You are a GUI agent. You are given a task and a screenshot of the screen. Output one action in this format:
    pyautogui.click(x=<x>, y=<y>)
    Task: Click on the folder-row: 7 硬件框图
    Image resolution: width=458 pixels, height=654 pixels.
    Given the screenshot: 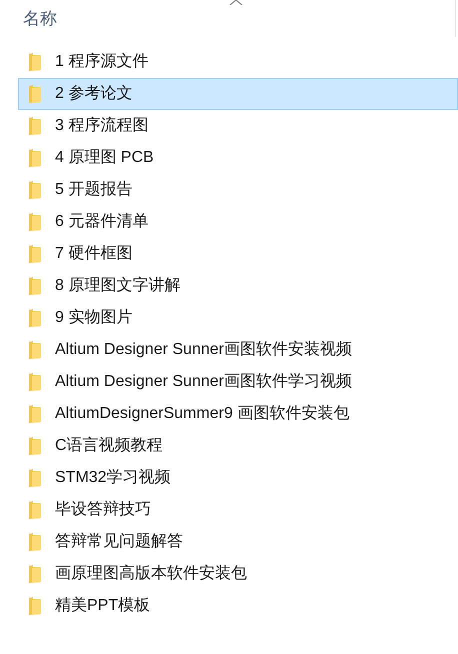 What is the action you would take?
    pyautogui.click(x=238, y=254)
    